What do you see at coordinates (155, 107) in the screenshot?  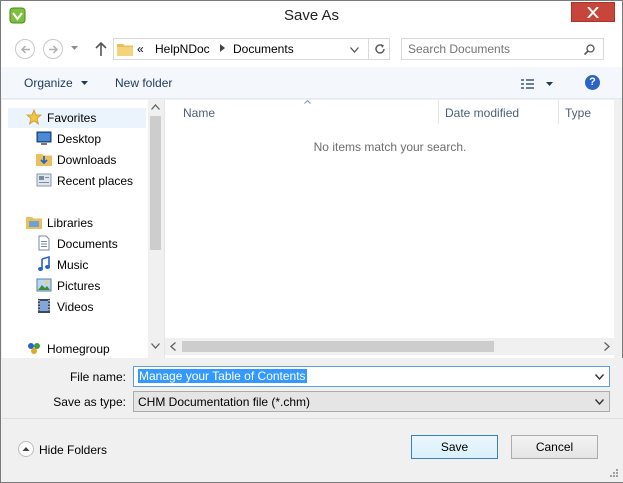 I see `scroll-up-arrow` at bounding box center [155, 107].